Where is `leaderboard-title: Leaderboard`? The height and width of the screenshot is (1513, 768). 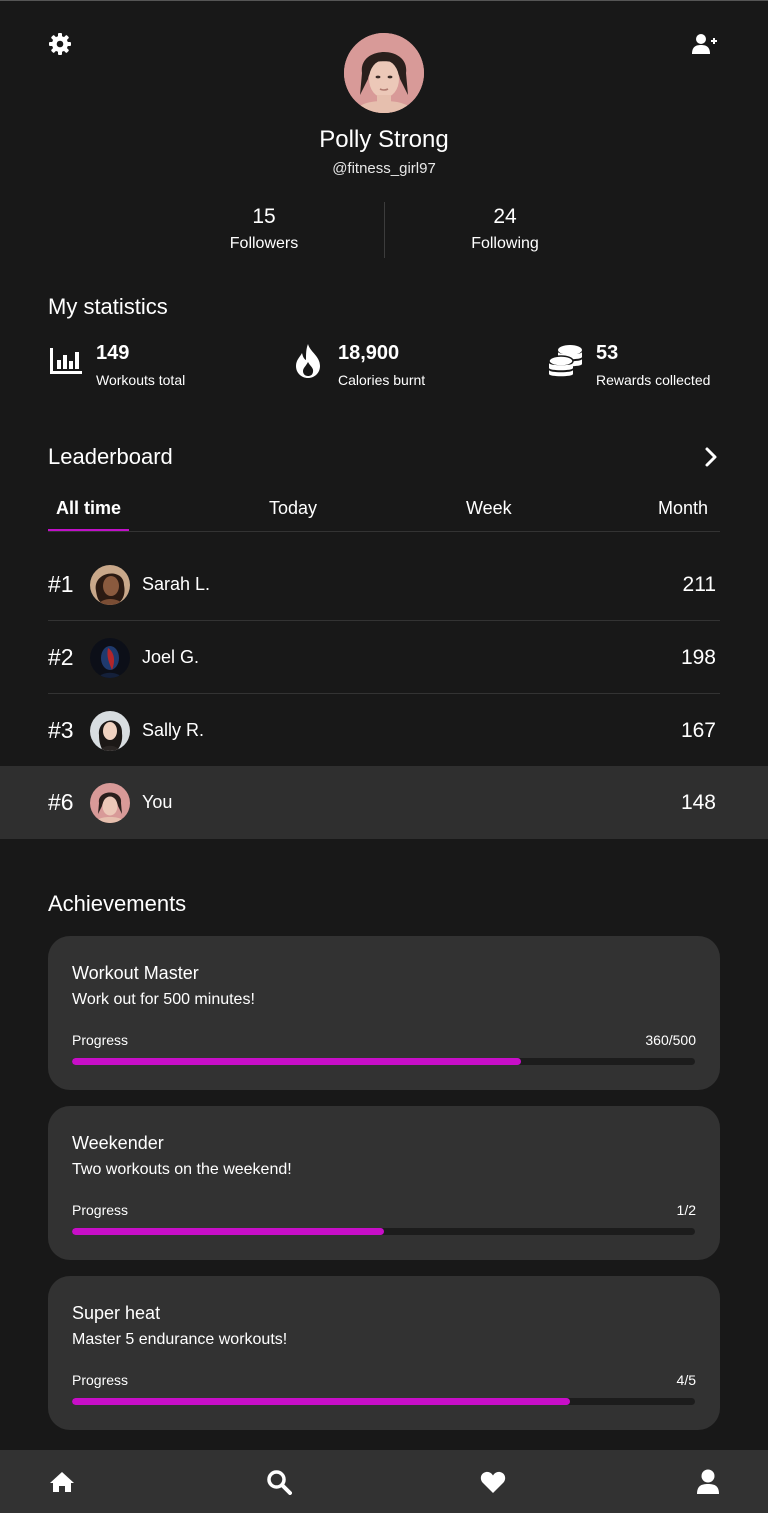 leaderboard-title: Leaderboard is located at coordinates (110, 456).